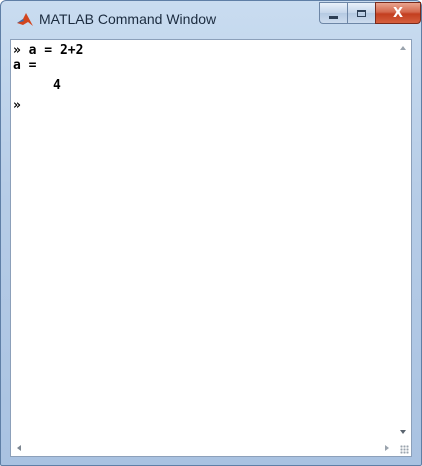  I want to click on vertical-scrollbar, so click(403, 240).